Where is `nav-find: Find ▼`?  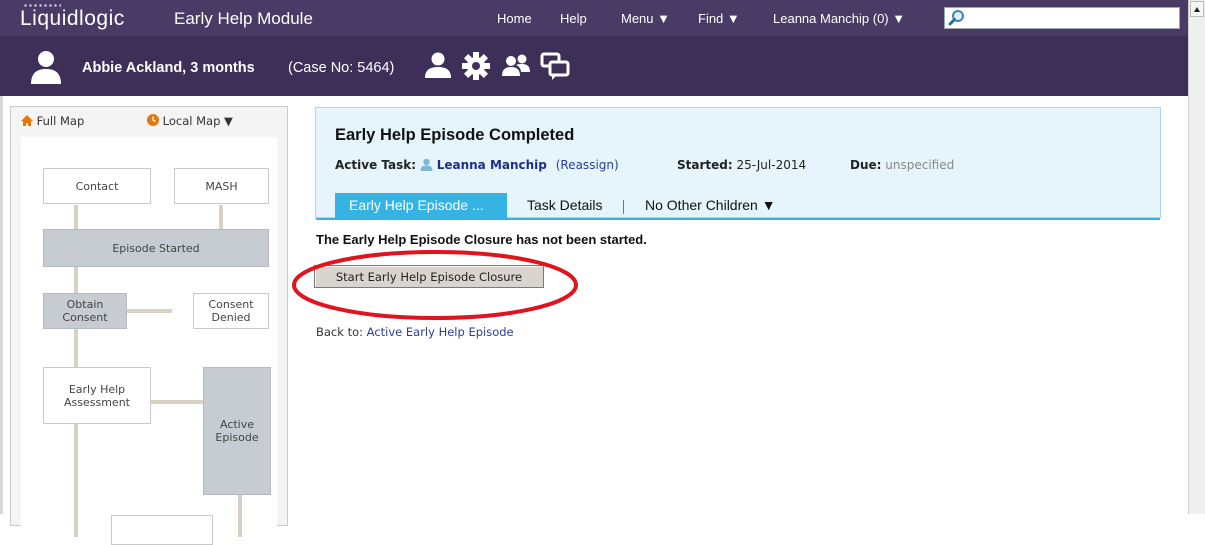
nav-find: Find ▼ is located at coordinates (719, 18).